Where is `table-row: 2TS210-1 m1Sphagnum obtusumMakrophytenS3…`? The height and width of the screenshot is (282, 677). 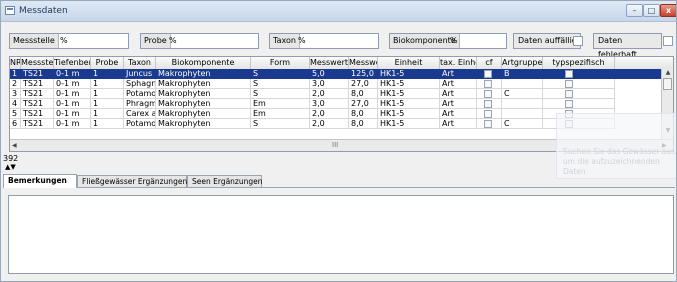 table-row: 2TS210-1 m1Sphagnum obtusumMakrophytenS3… is located at coordinates (335, 84).